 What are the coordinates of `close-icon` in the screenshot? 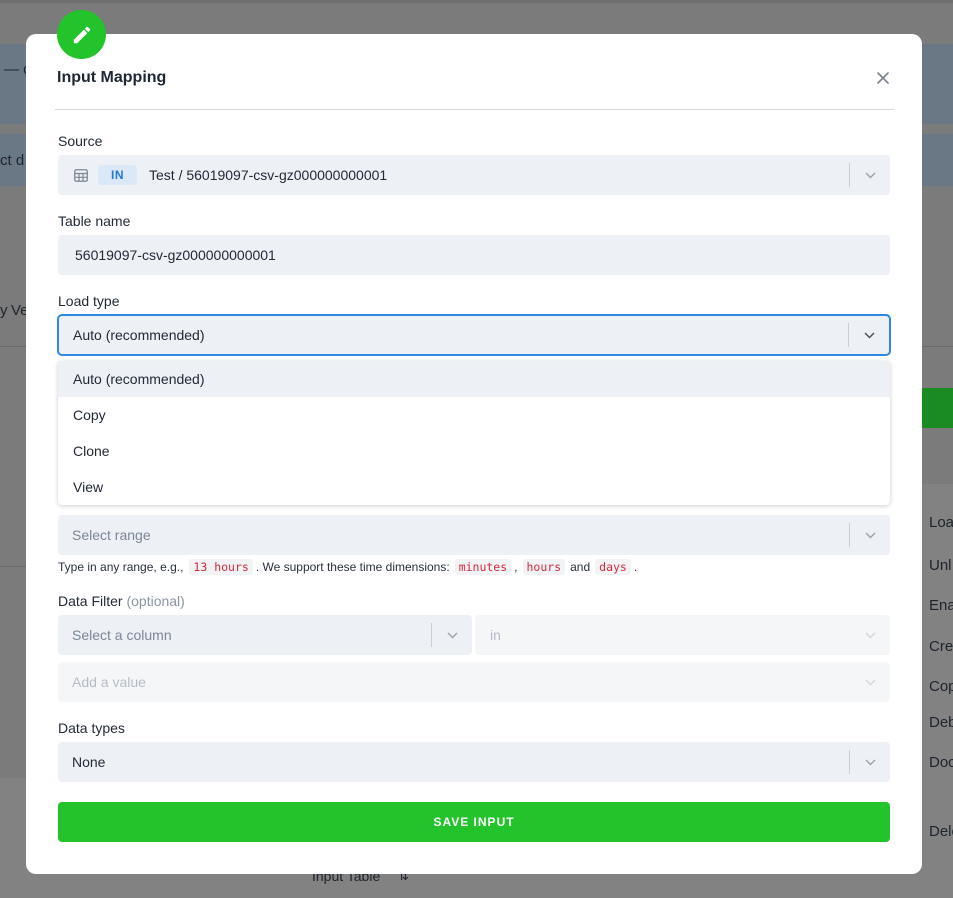 It's located at (883, 78).